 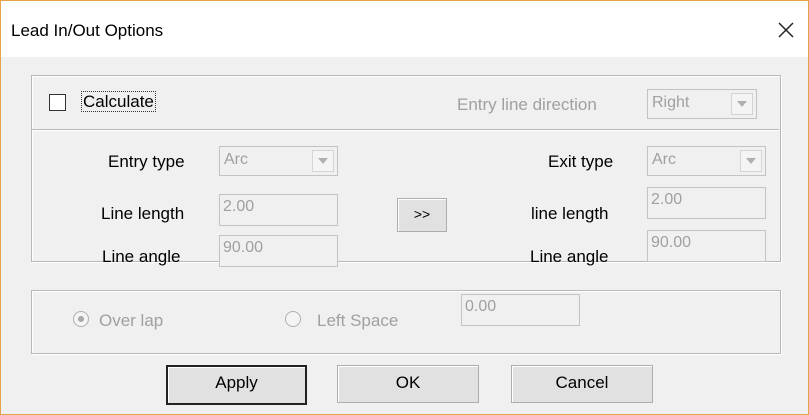 I want to click on exit-line-angle-value: 90.00, so click(x=671, y=242).